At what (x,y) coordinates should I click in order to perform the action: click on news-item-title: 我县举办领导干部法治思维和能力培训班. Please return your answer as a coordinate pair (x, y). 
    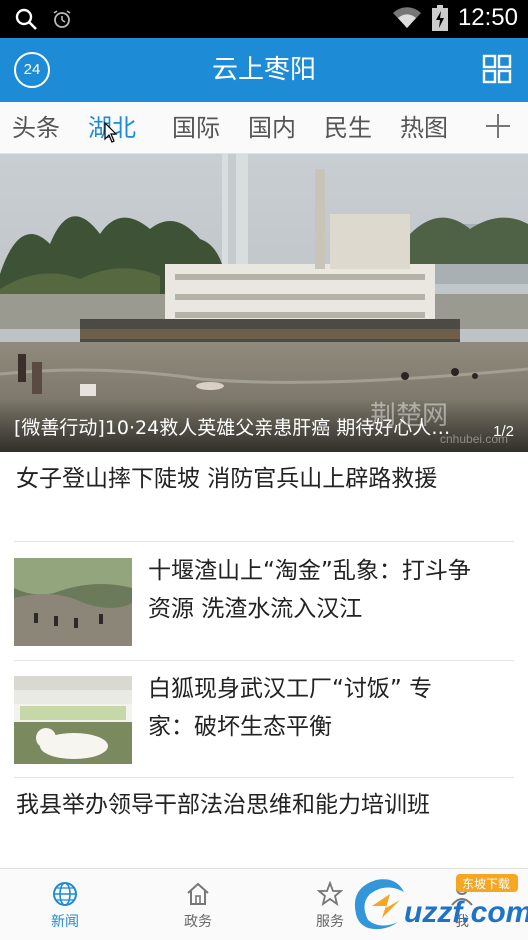
    Looking at the image, I should click on (266, 805).